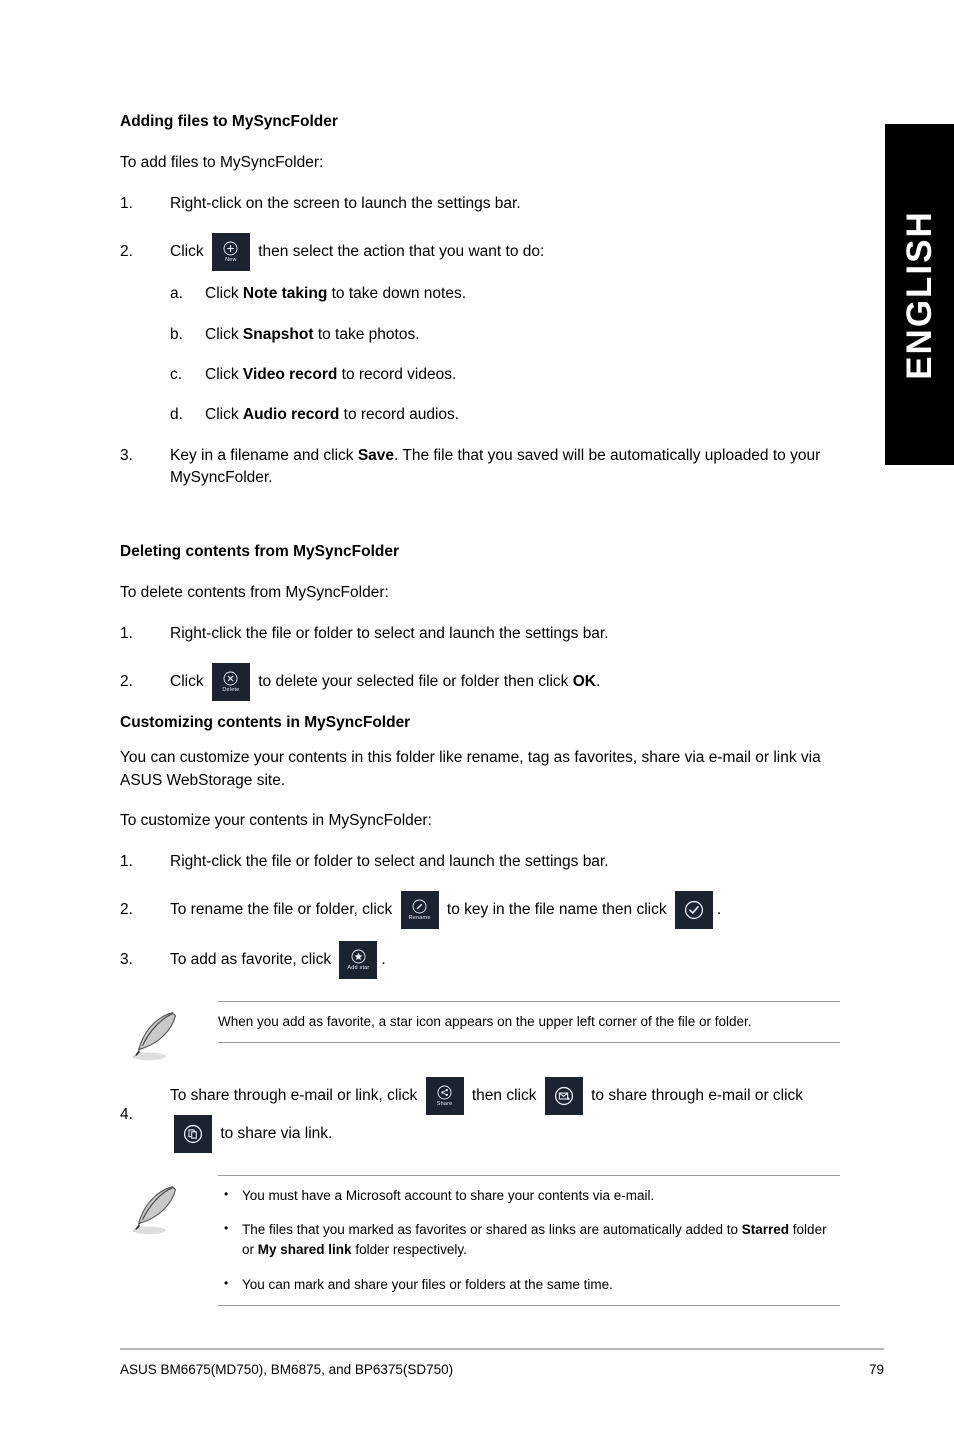 The width and height of the screenshot is (954, 1438). I want to click on heading-customizing-contents: Customizing contents in MySyncFolder, so click(265, 722).